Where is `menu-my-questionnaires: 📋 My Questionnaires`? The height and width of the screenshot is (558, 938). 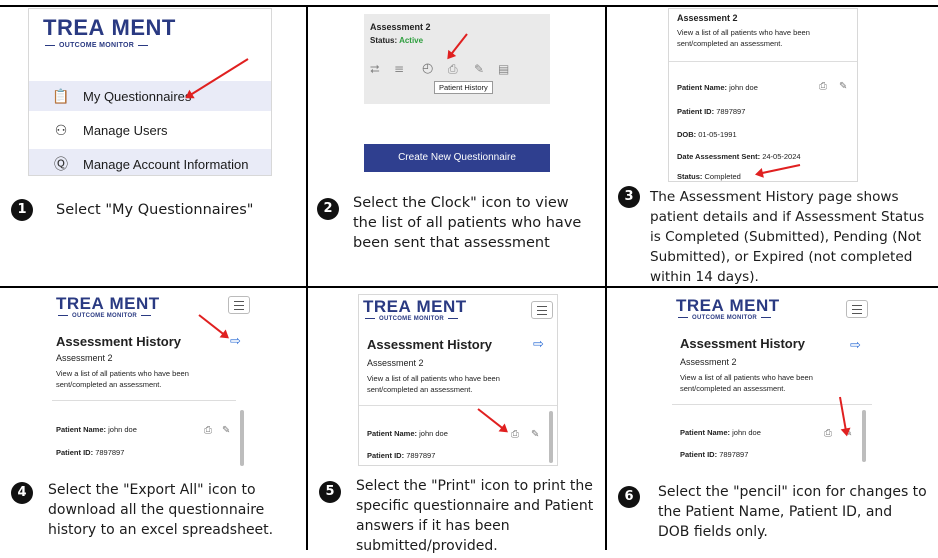
menu-my-questionnaires: 📋 My Questionnaires is located at coordinates (150, 96).